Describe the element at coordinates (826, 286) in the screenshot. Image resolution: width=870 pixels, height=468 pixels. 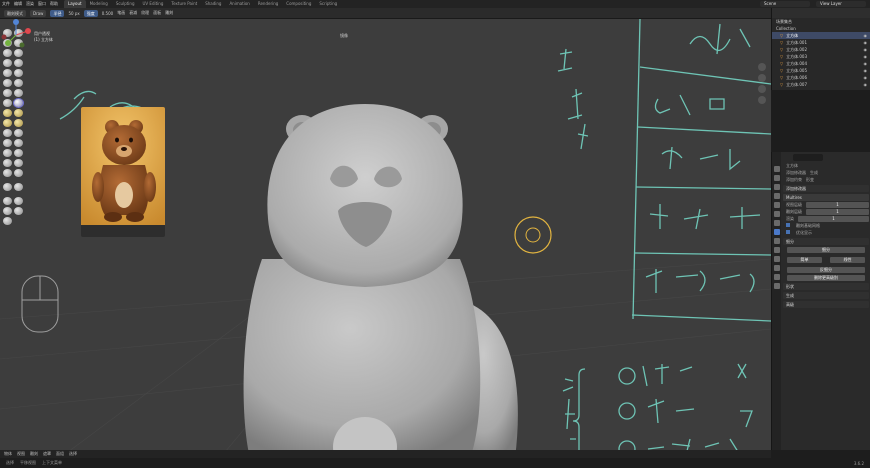
I see `shape-panel: 形状` at that location.